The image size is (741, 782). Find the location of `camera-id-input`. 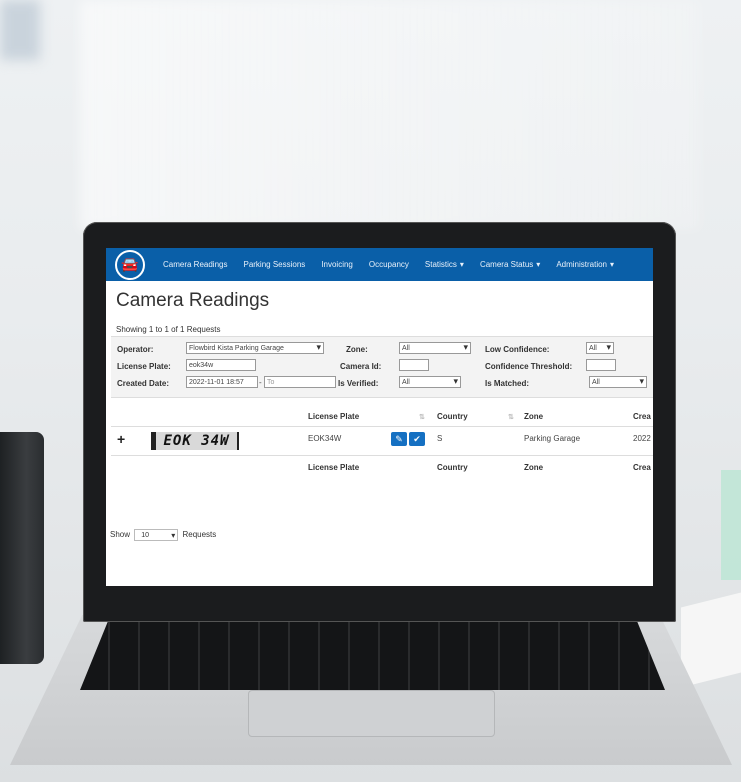

camera-id-input is located at coordinates (414, 365).